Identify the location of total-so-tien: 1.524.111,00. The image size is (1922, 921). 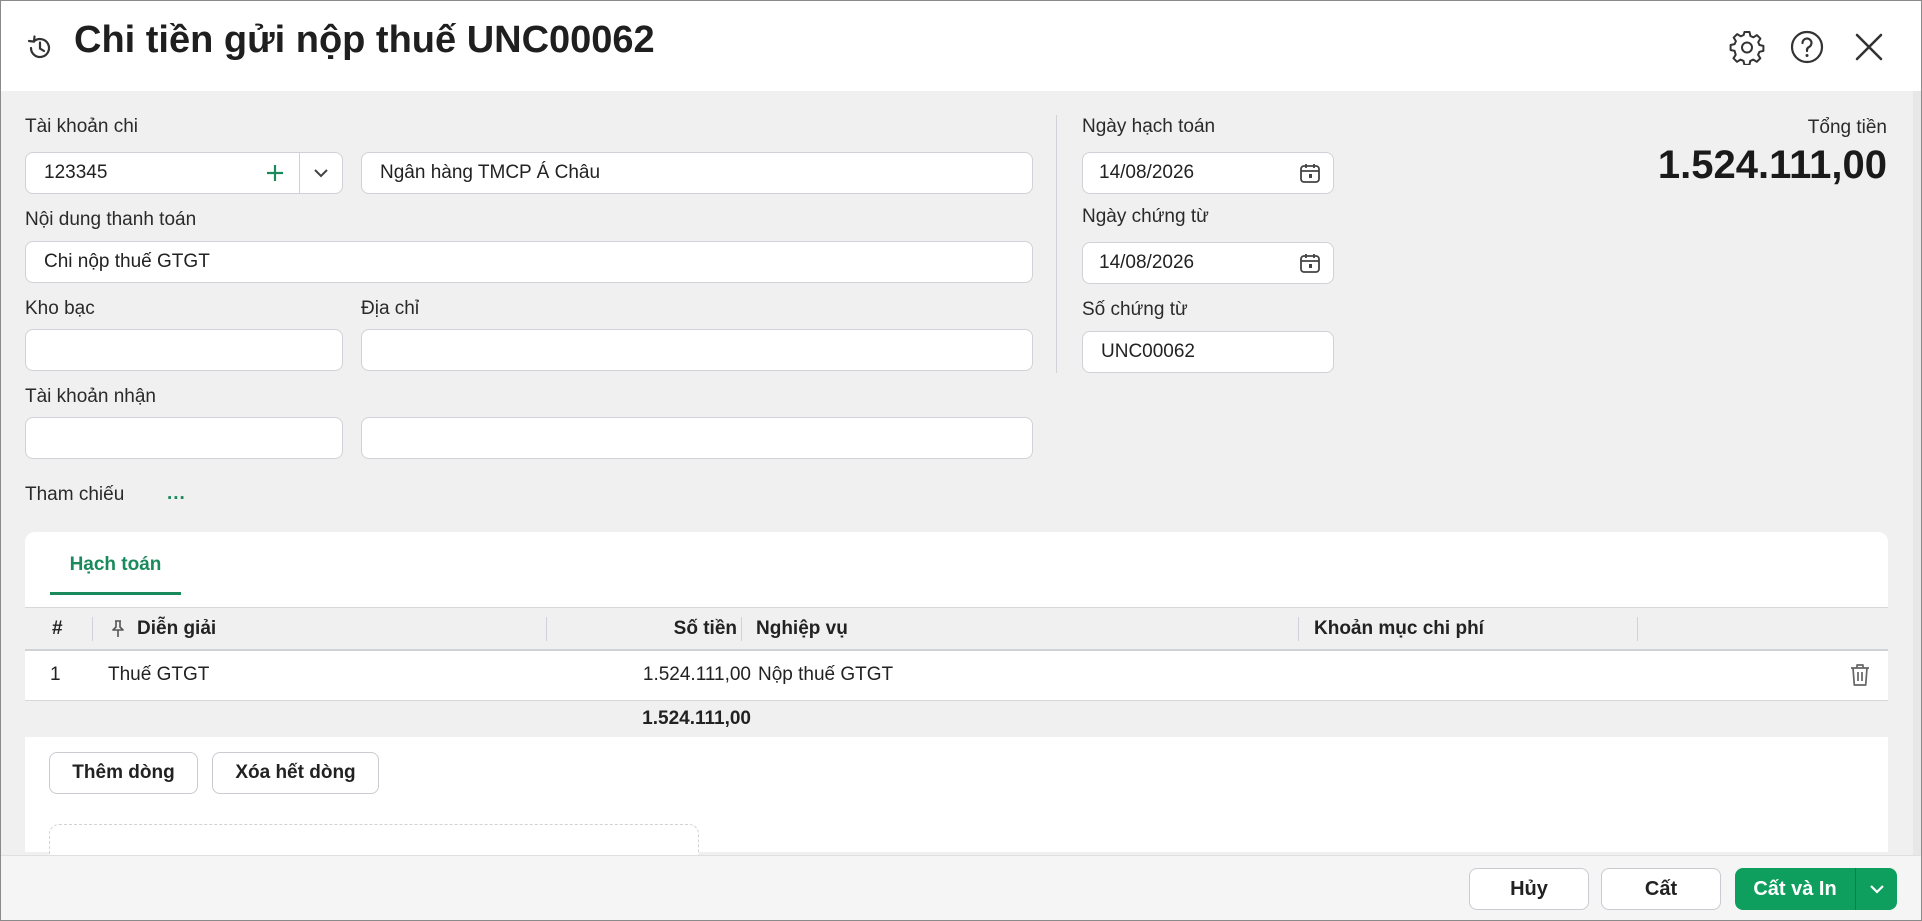
(696, 718).